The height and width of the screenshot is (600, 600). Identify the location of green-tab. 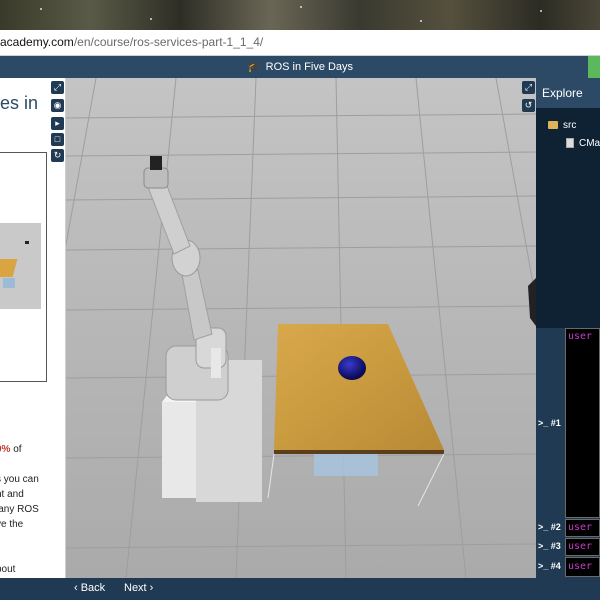
(594, 67).